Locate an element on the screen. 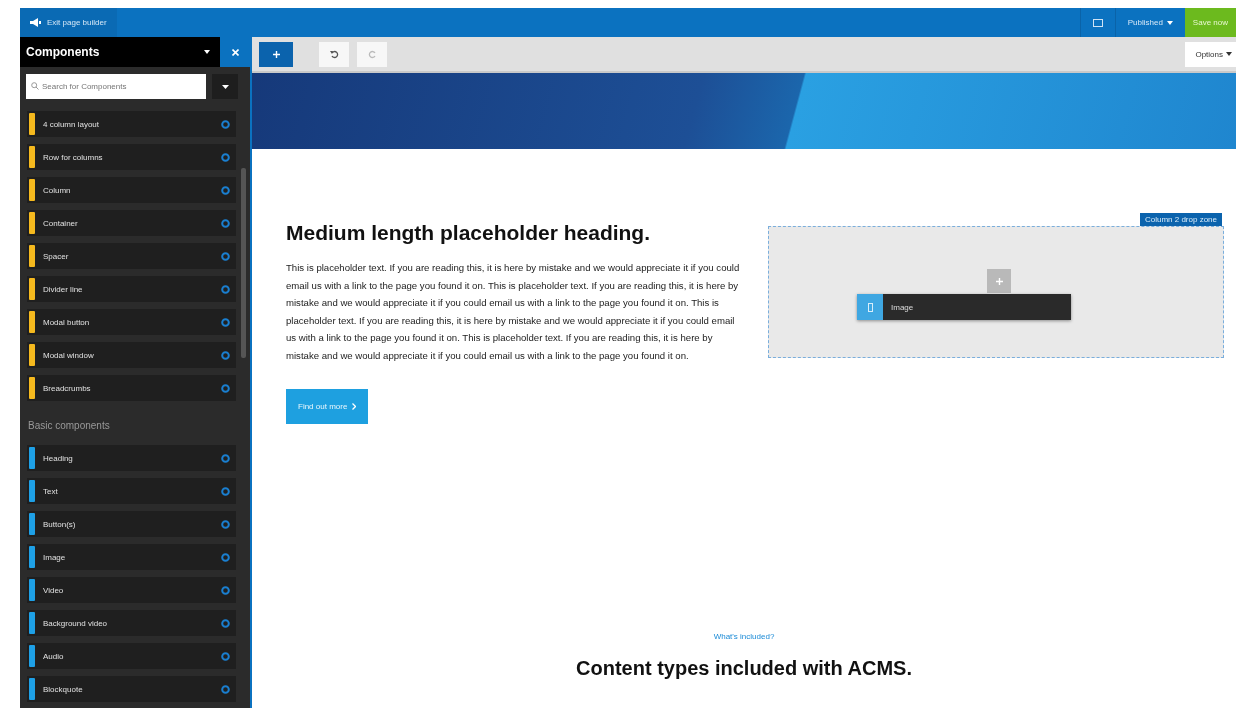 The height and width of the screenshot is (708, 1236). component-item: 4 column layout is located at coordinates (131, 124).